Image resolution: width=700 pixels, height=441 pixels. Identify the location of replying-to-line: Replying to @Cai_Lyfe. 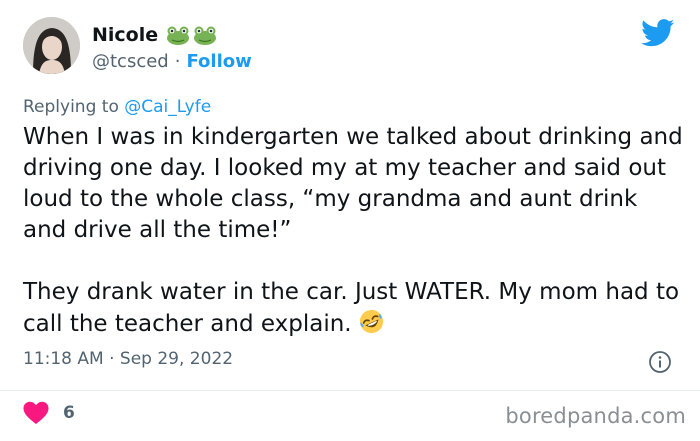
(117, 107).